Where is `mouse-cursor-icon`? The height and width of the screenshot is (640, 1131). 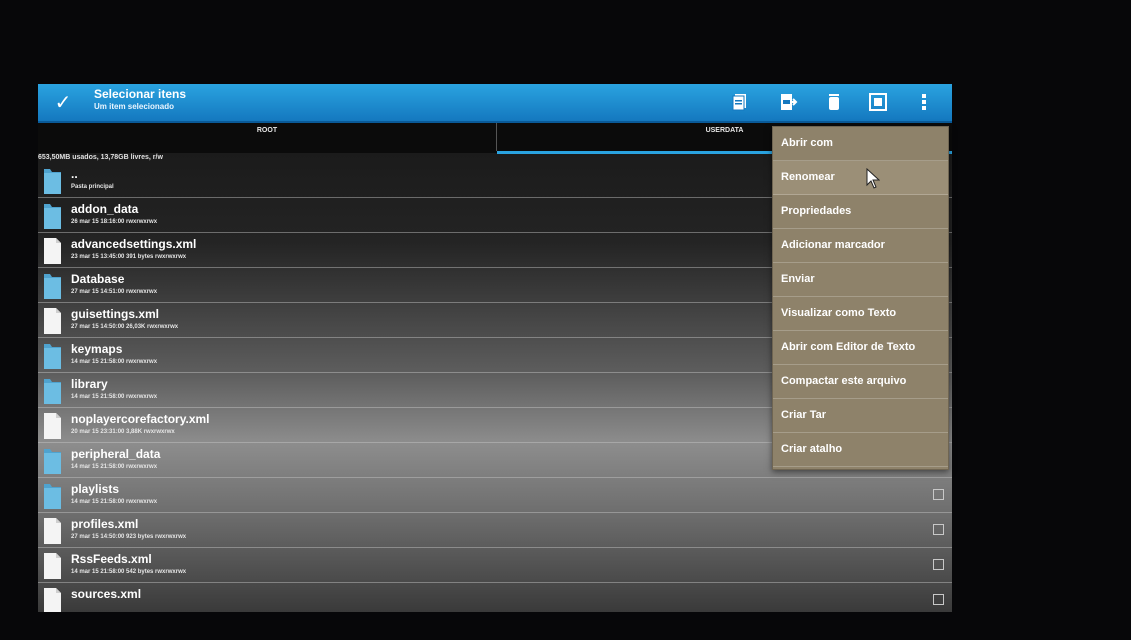 mouse-cursor-icon is located at coordinates (873, 178).